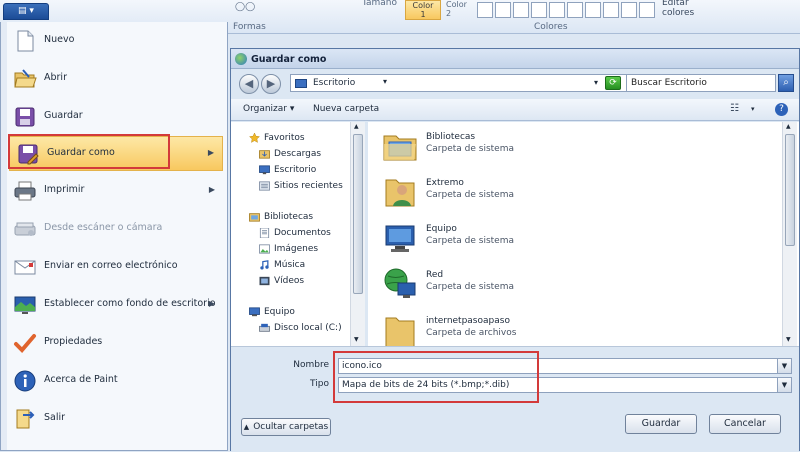 The width and height of the screenshot is (800, 452). What do you see at coordinates (289, 59) in the screenshot?
I see `dialog-title: Guardar como` at bounding box center [289, 59].